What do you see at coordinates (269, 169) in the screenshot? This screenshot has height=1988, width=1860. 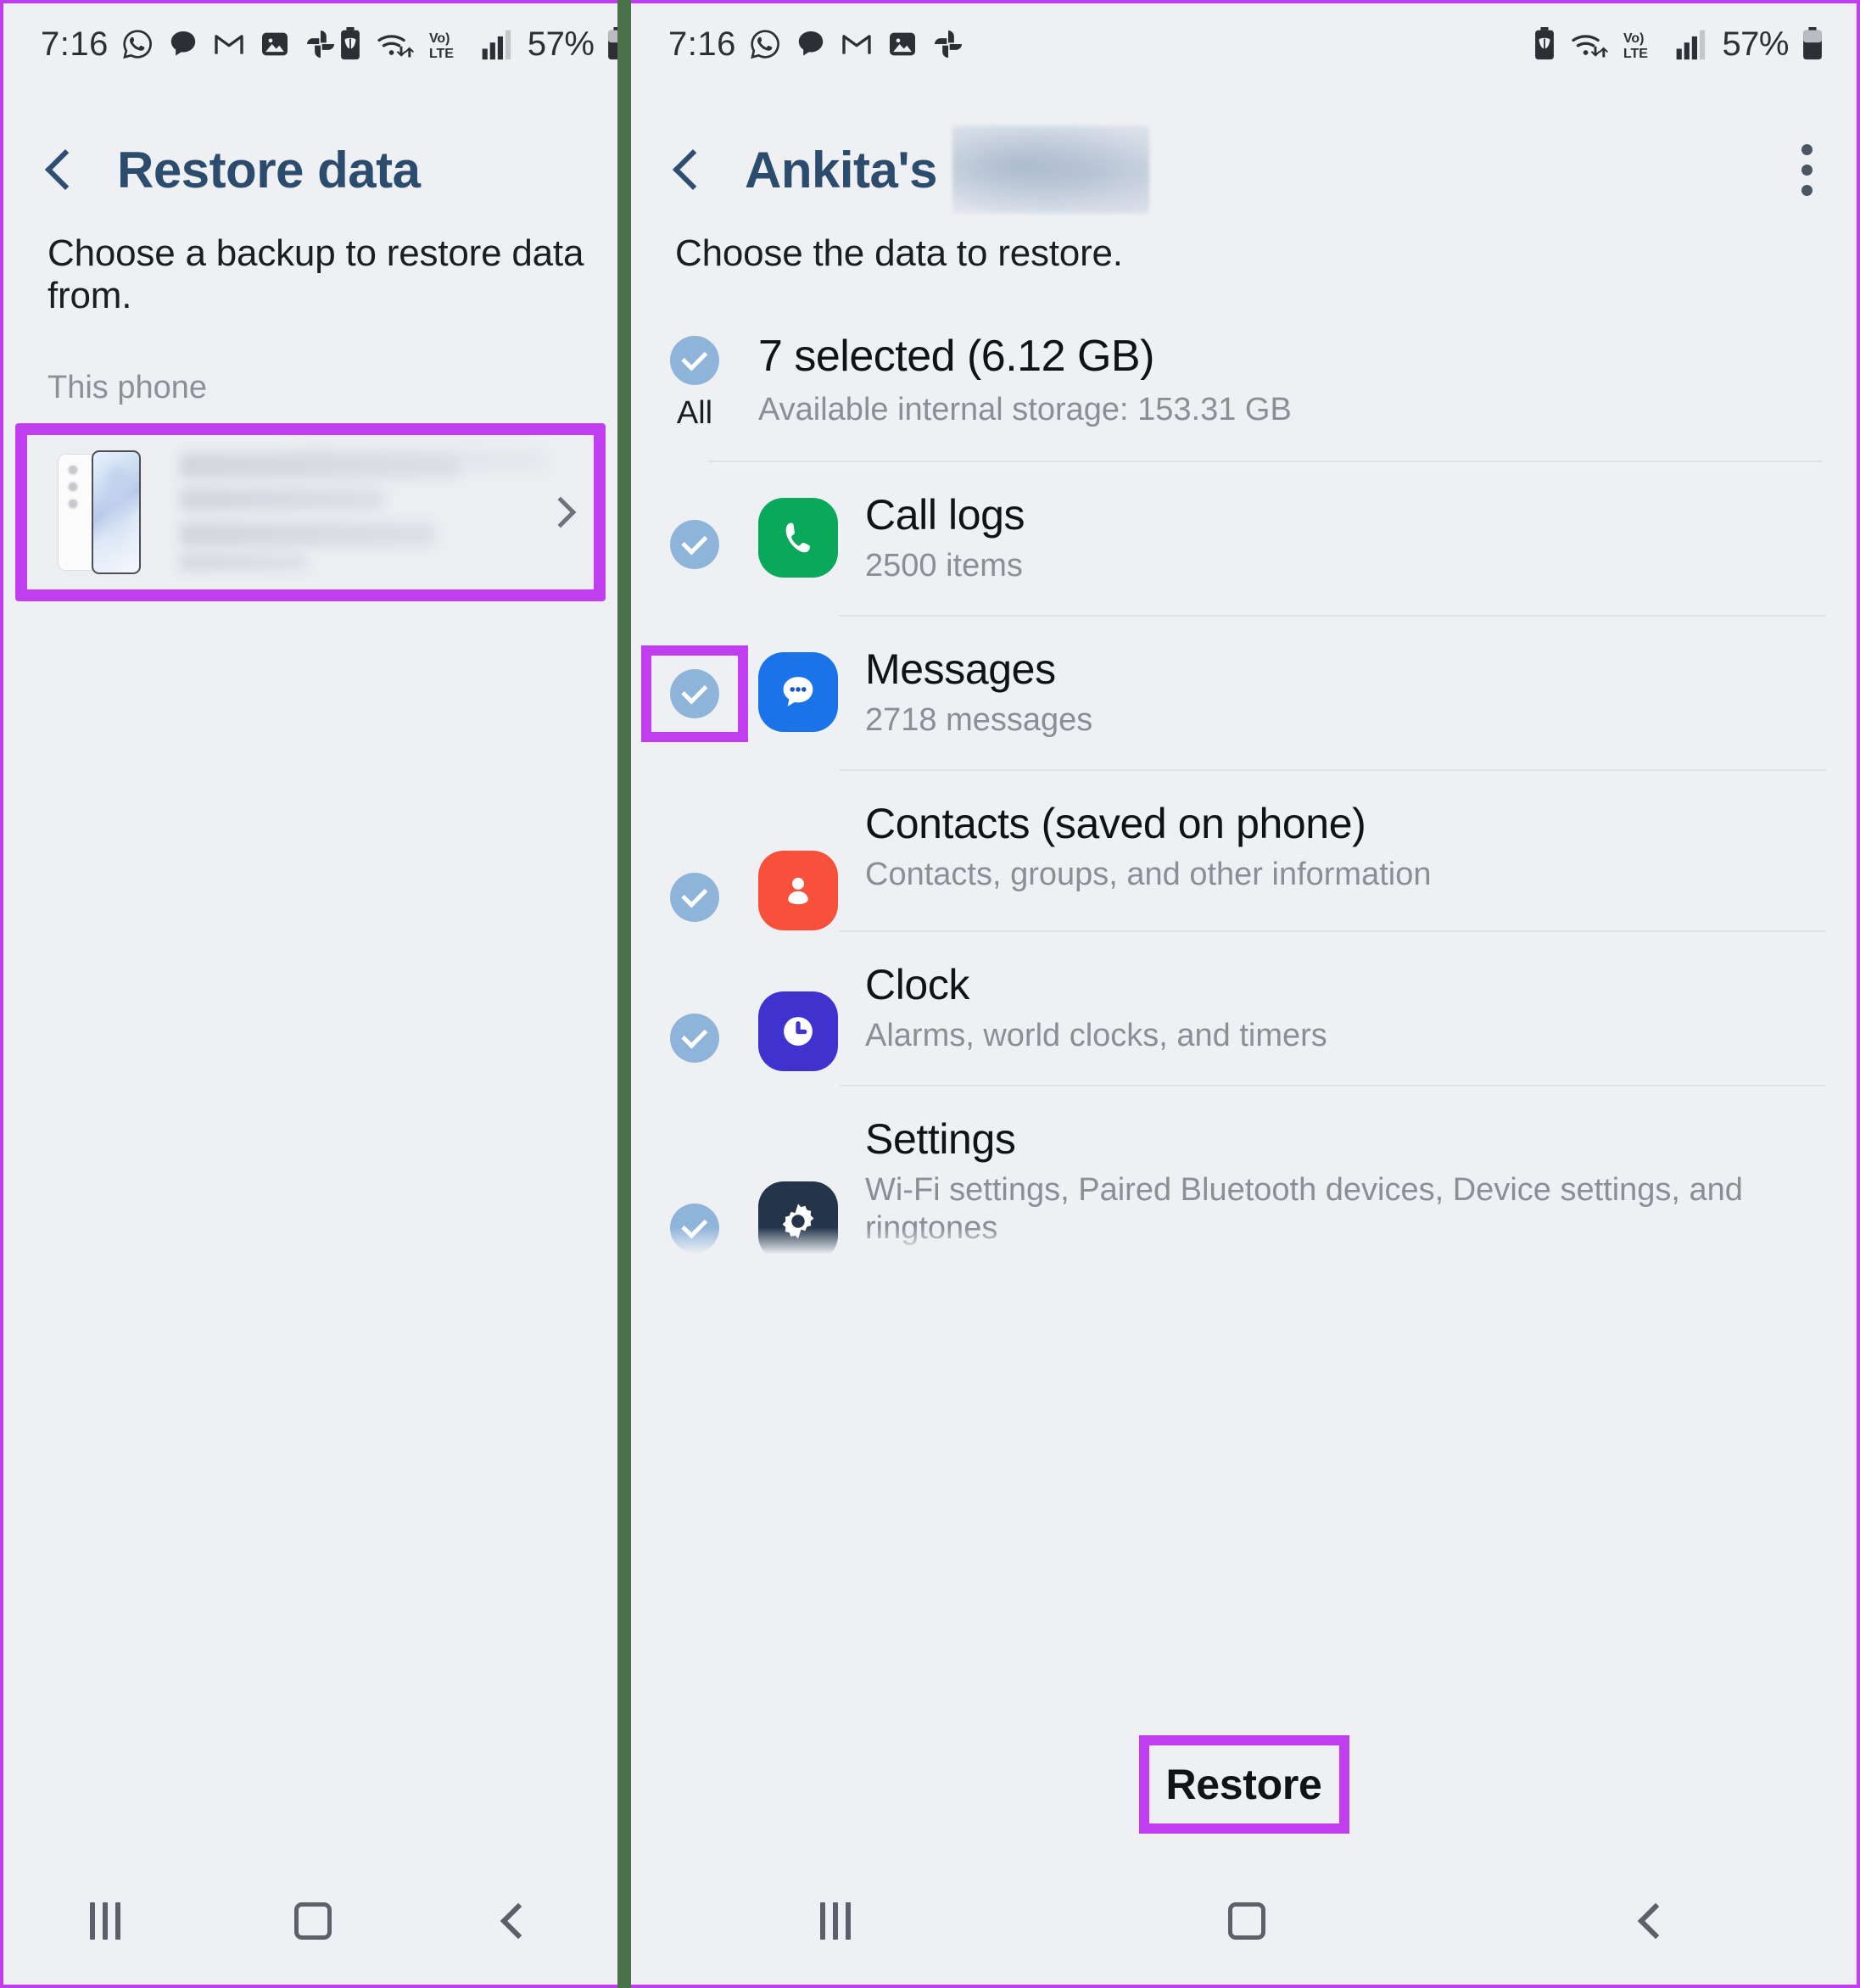 I see `page-title: Restore data` at bounding box center [269, 169].